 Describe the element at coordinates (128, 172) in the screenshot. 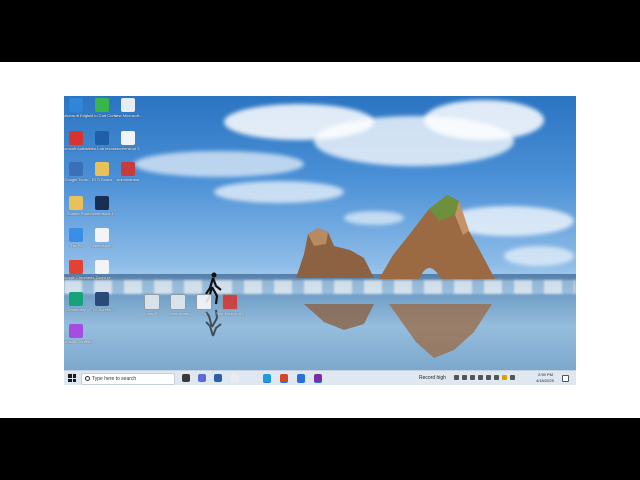

I see `app-desktop-icon: Adminstrator` at that location.